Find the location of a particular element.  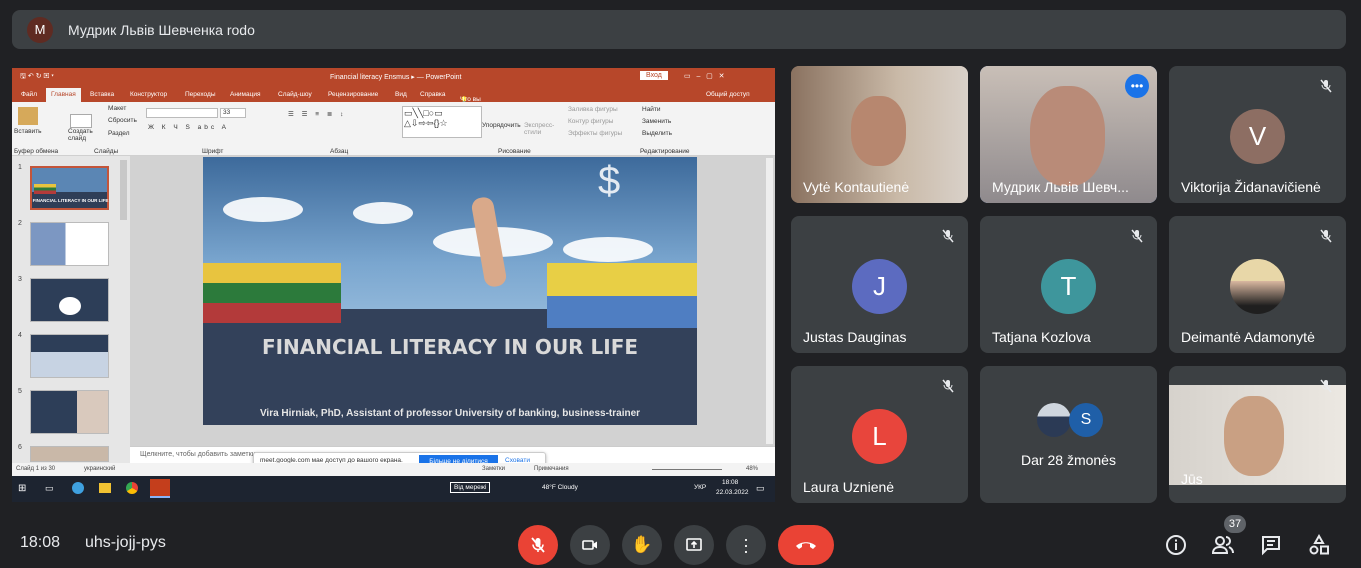

leave-call-button is located at coordinates (806, 545).